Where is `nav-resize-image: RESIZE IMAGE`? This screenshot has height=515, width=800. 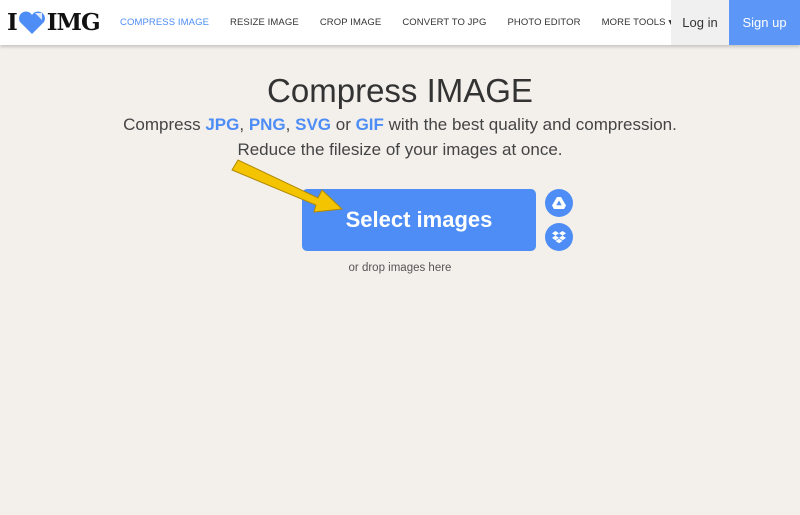
nav-resize-image: RESIZE IMAGE is located at coordinates (264, 22).